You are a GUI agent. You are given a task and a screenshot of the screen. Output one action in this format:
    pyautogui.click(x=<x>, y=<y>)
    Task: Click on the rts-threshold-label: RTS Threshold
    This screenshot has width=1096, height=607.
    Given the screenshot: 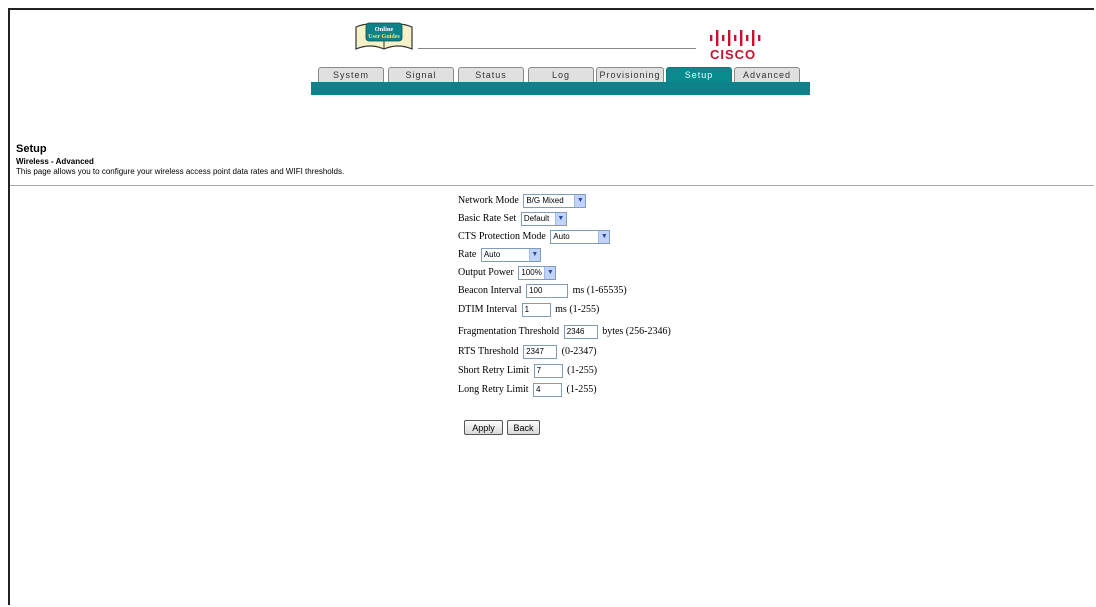 What is the action you would take?
    pyautogui.click(x=488, y=351)
    